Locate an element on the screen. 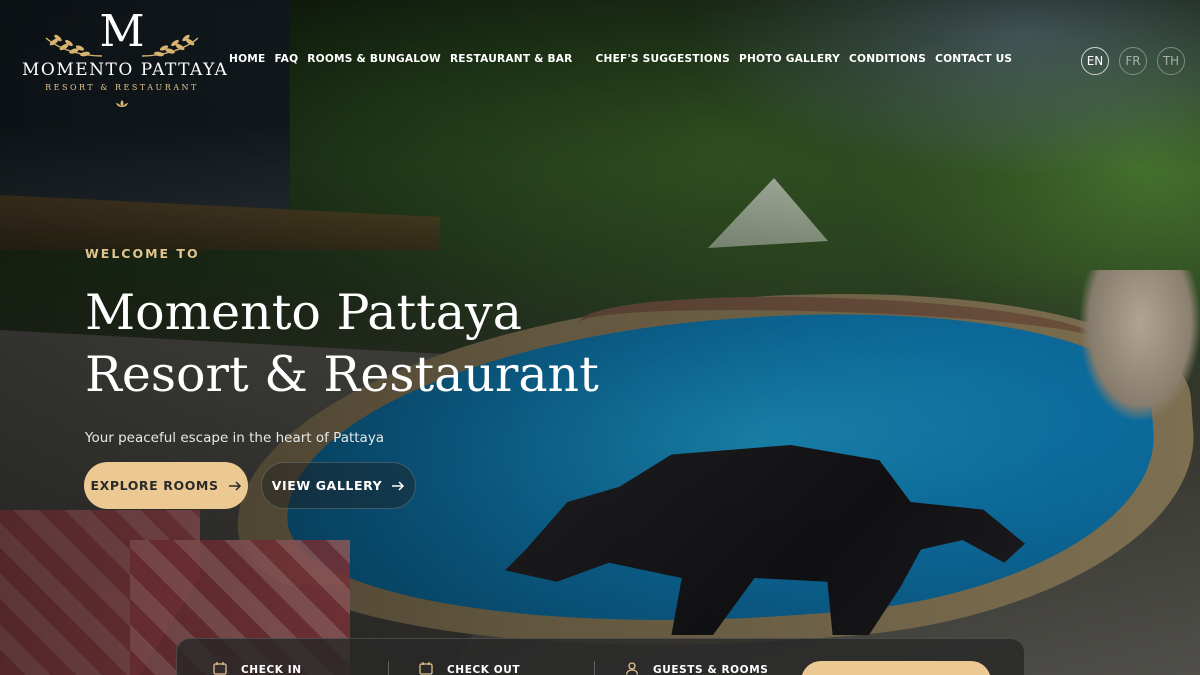 The width and height of the screenshot is (1200, 675). language-en-button: EN is located at coordinates (1095, 61).